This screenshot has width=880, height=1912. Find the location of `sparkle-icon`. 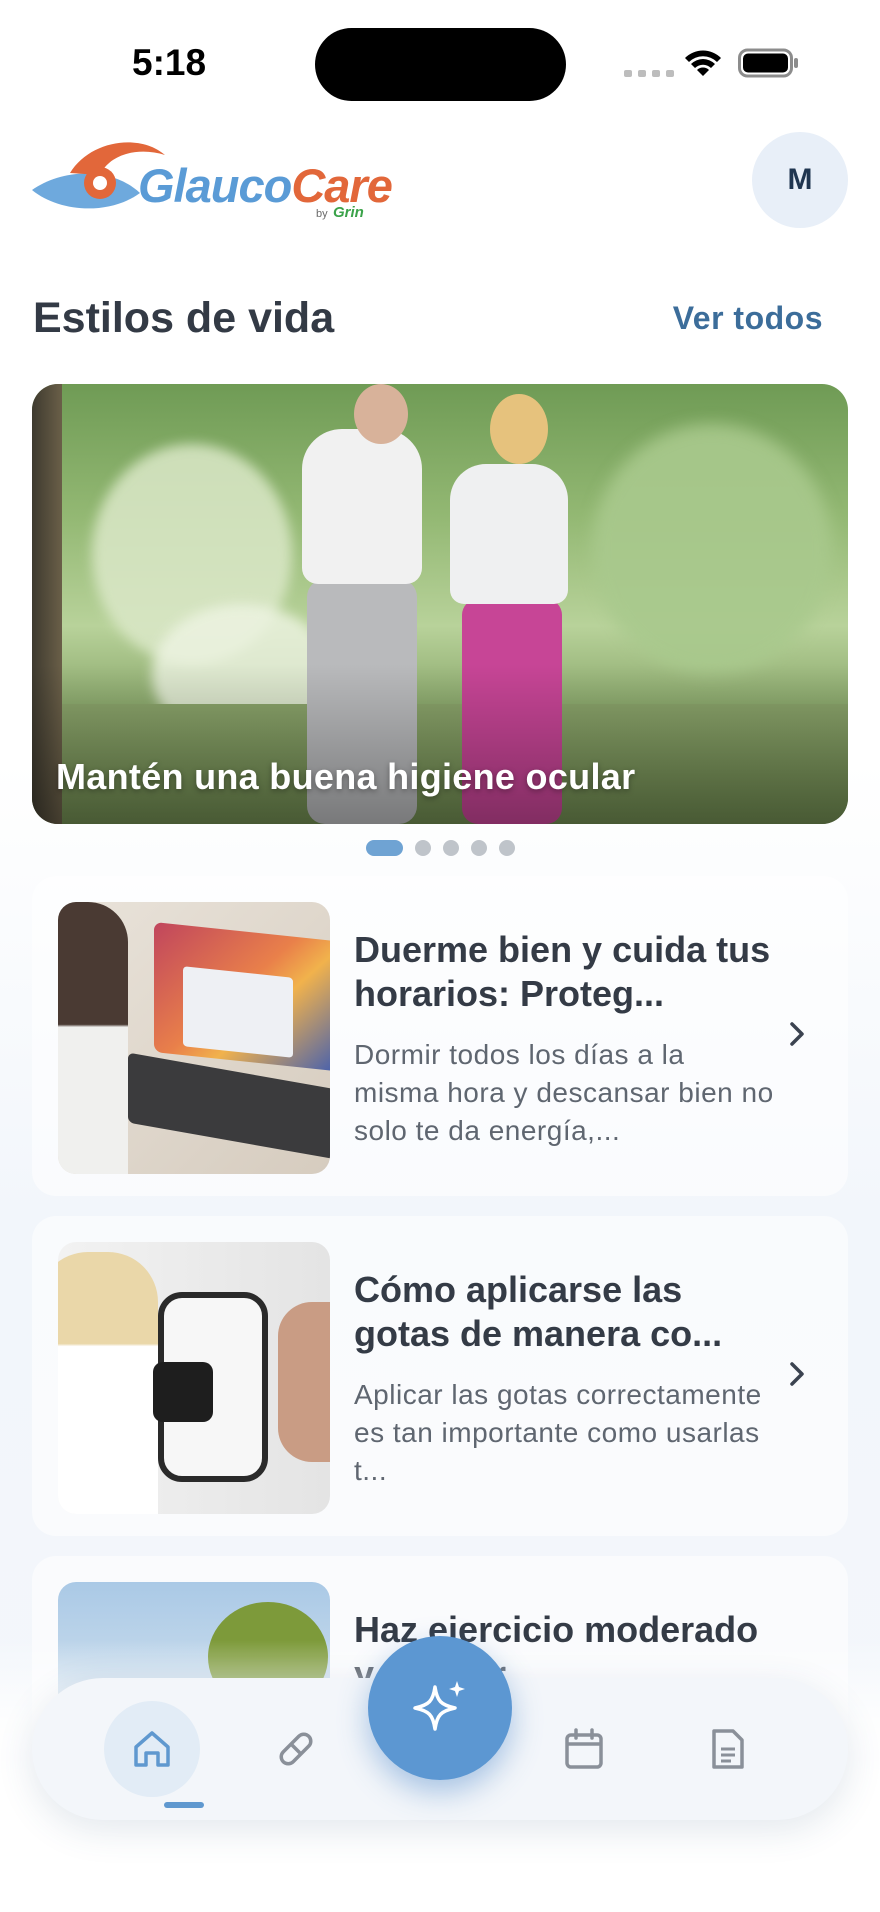

sparkle-icon is located at coordinates (439, 1706).